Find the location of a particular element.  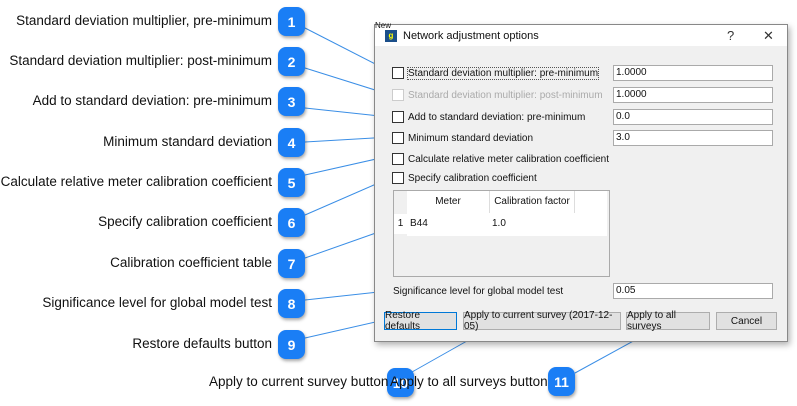

pre-minimum-multiplier-input: 1.0000 is located at coordinates (693, 73).